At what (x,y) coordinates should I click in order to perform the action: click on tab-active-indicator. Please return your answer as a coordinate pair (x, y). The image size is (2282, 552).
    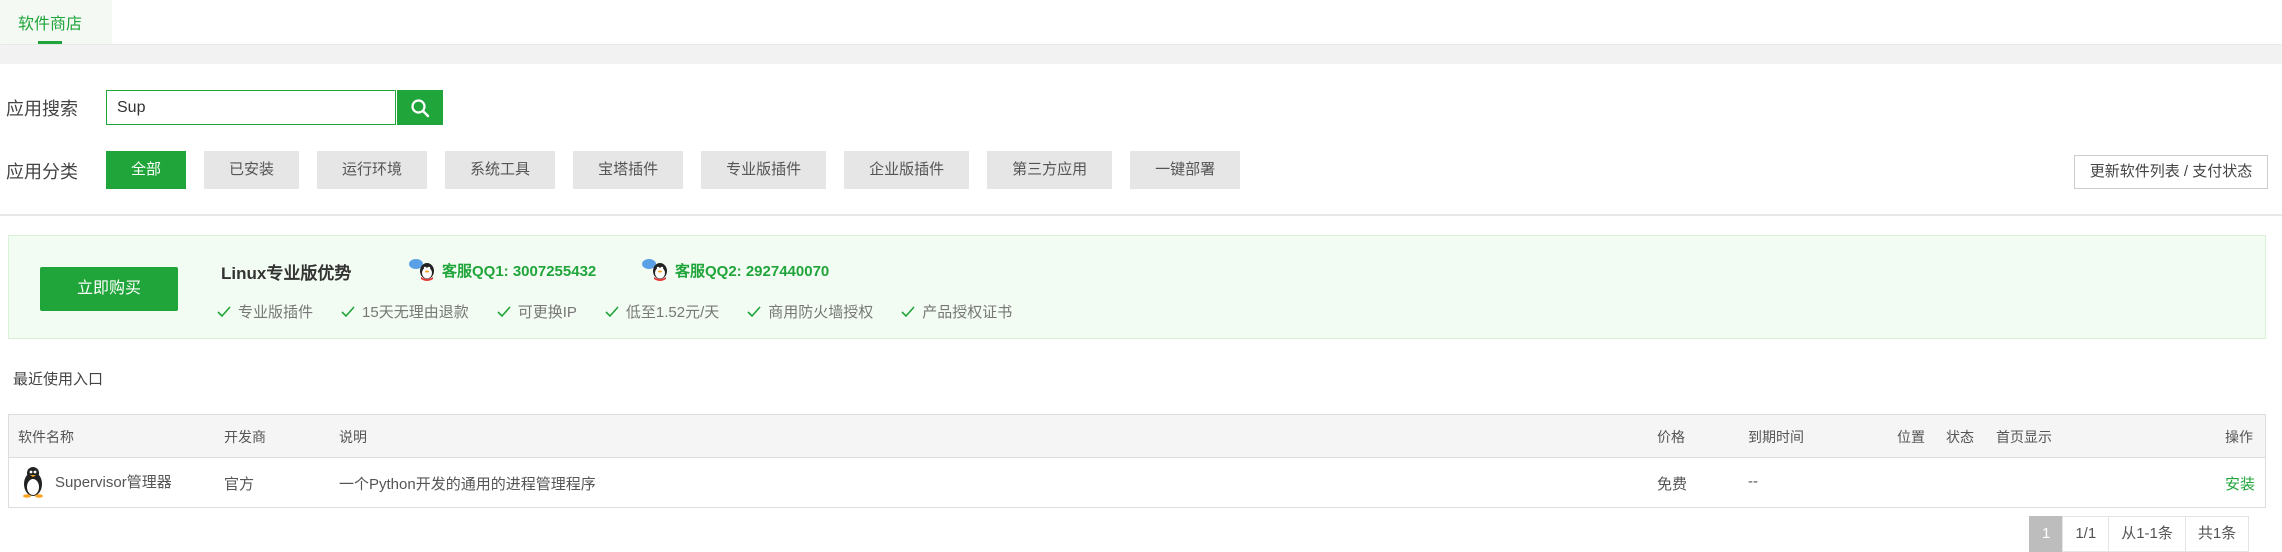
    Looking at the image, I should click on (50, 42).